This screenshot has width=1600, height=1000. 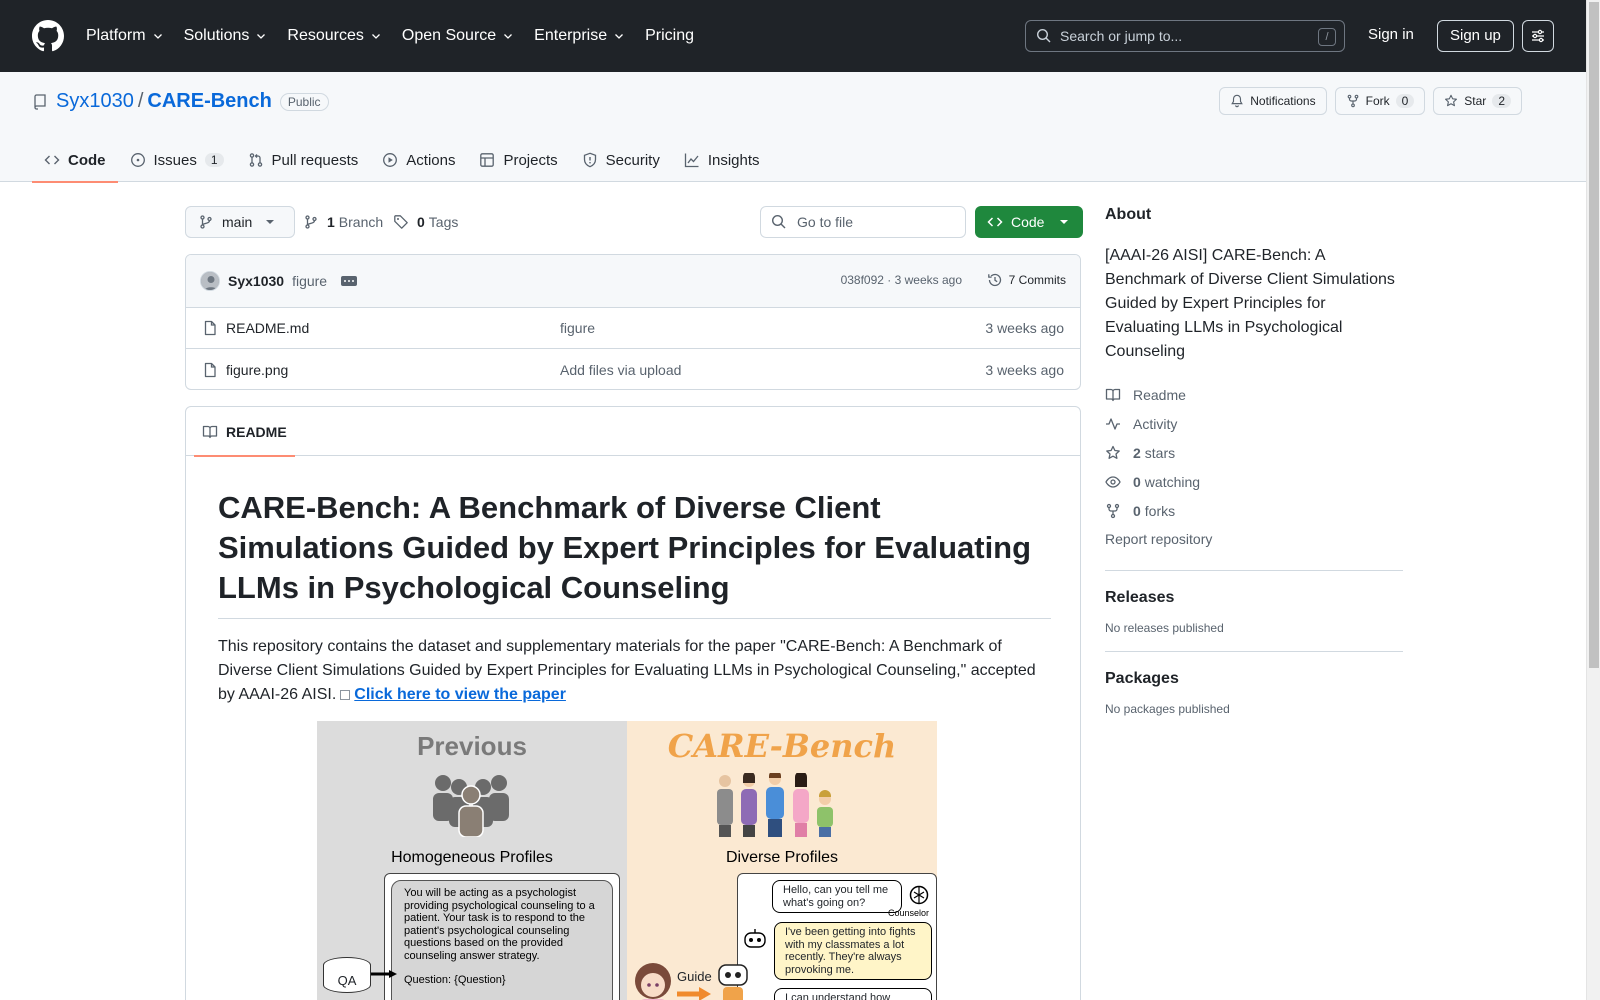 I want to click on fork-button: Fork 0, so click(x=1380, y=101).